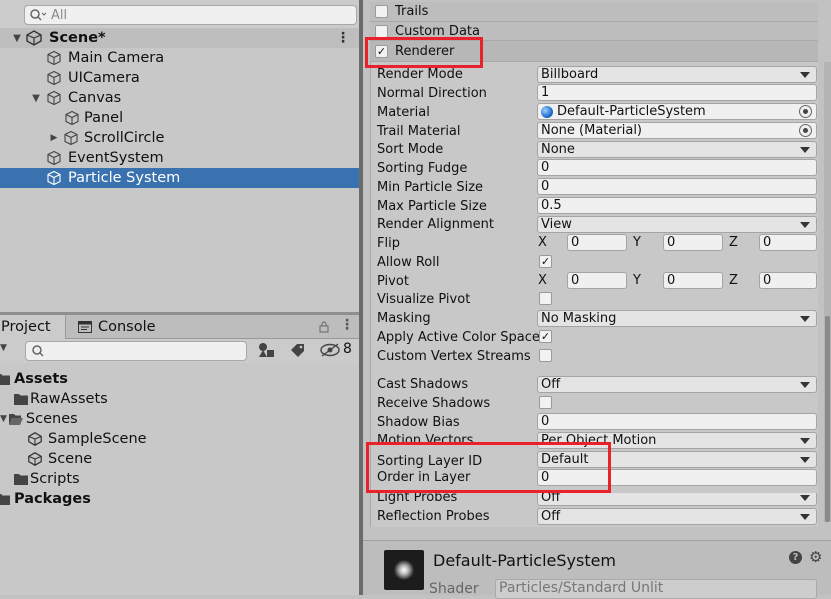  Describe the element at coordinates (39, 419) in the screenshot. I see `project-item-scenes: ▼ Scenes` at that location.